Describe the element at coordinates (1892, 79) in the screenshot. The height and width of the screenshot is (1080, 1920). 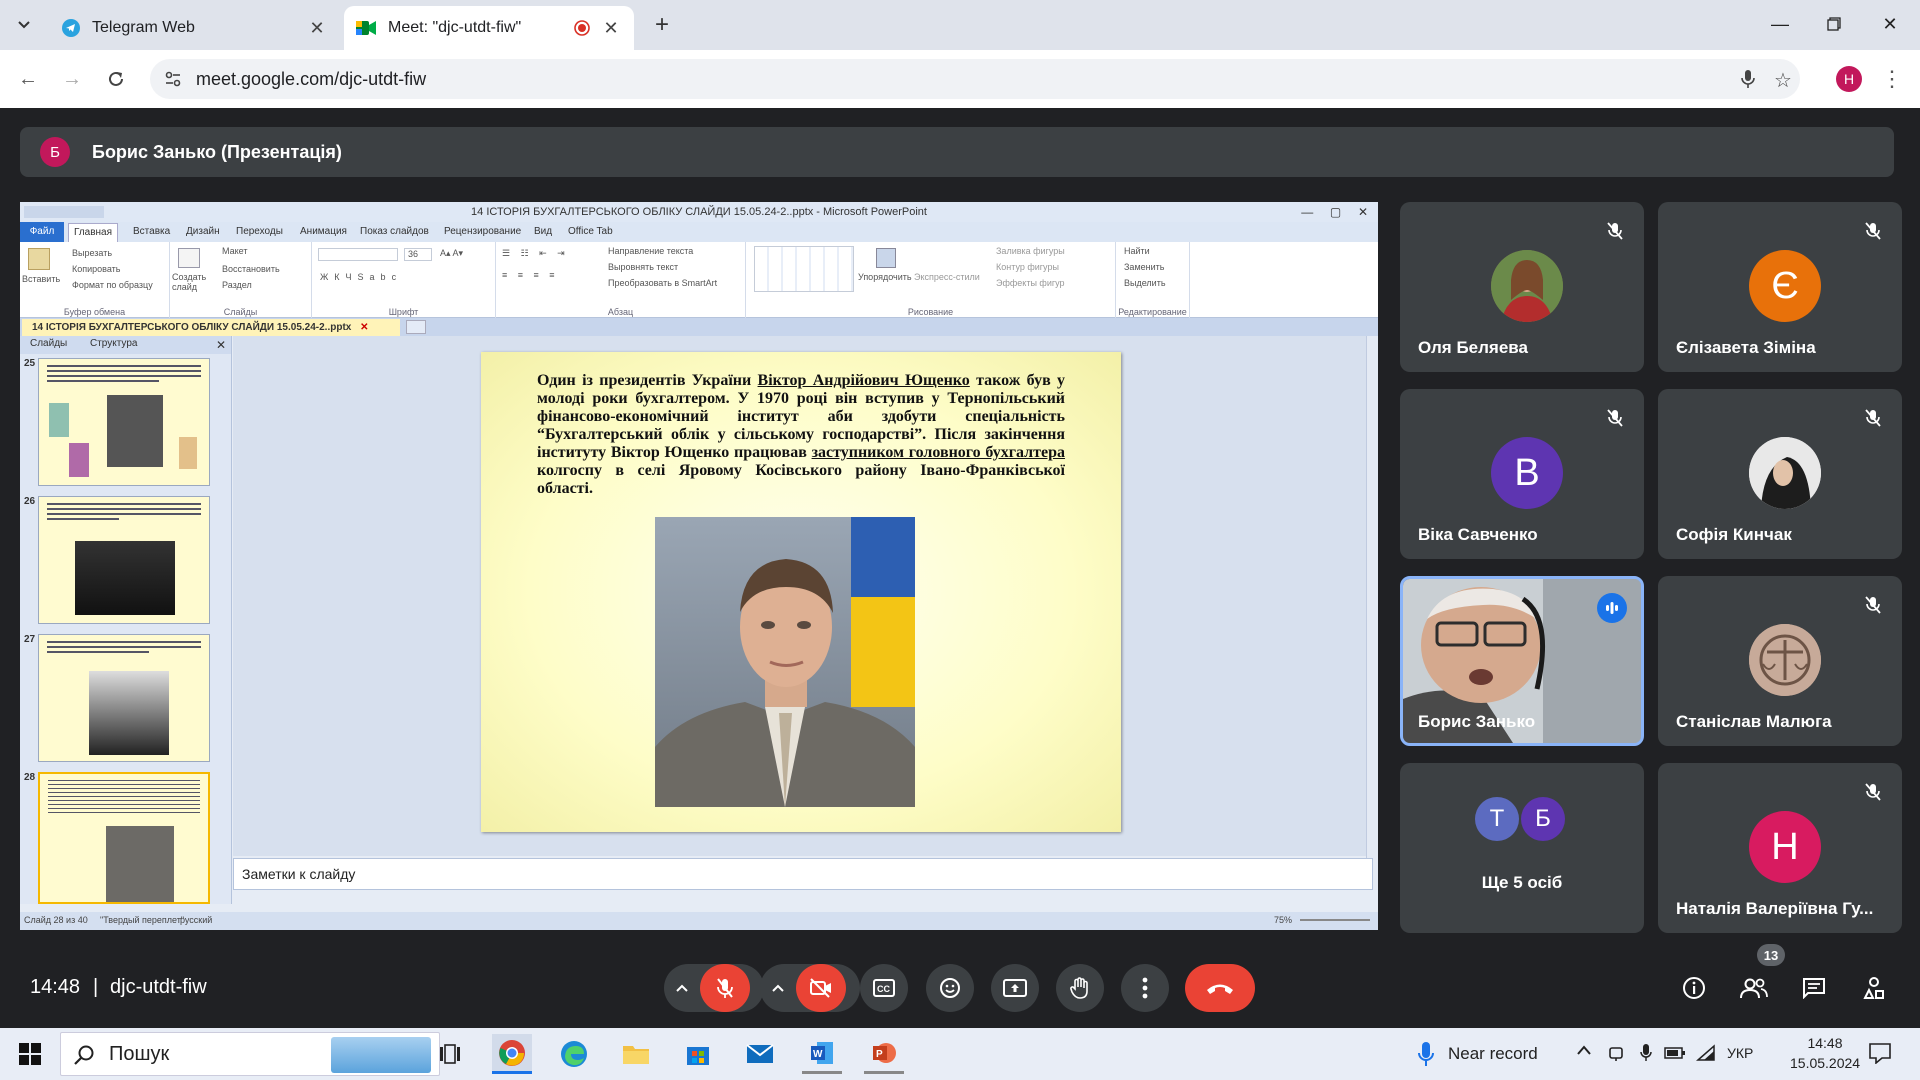
I see `browser-menu-icon: ⋮` at that location.